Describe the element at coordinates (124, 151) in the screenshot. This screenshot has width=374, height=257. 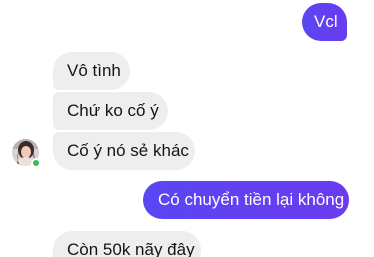
I see `message-incoming: Cố ý nó sẻ khác` at that location.